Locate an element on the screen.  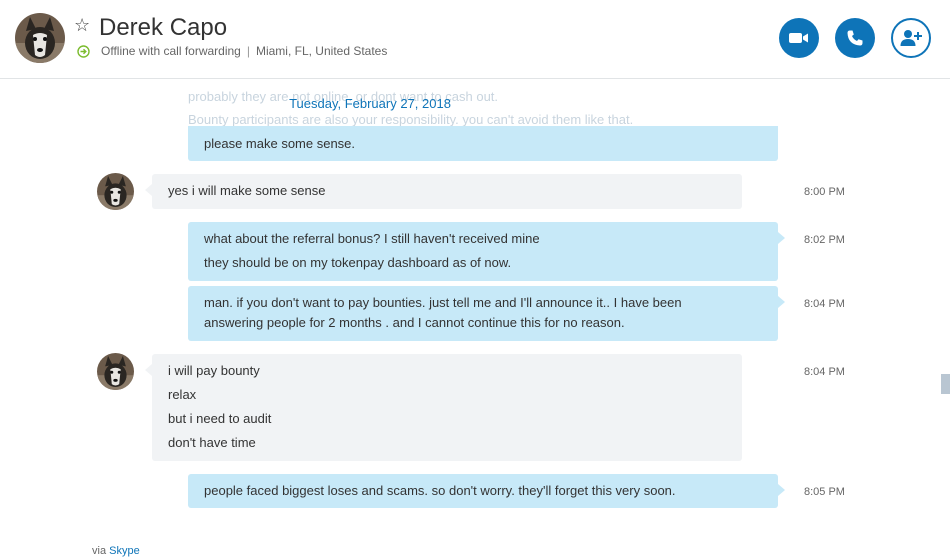
location-text: Miami, FL, United States is located at coordinates (321, 51).